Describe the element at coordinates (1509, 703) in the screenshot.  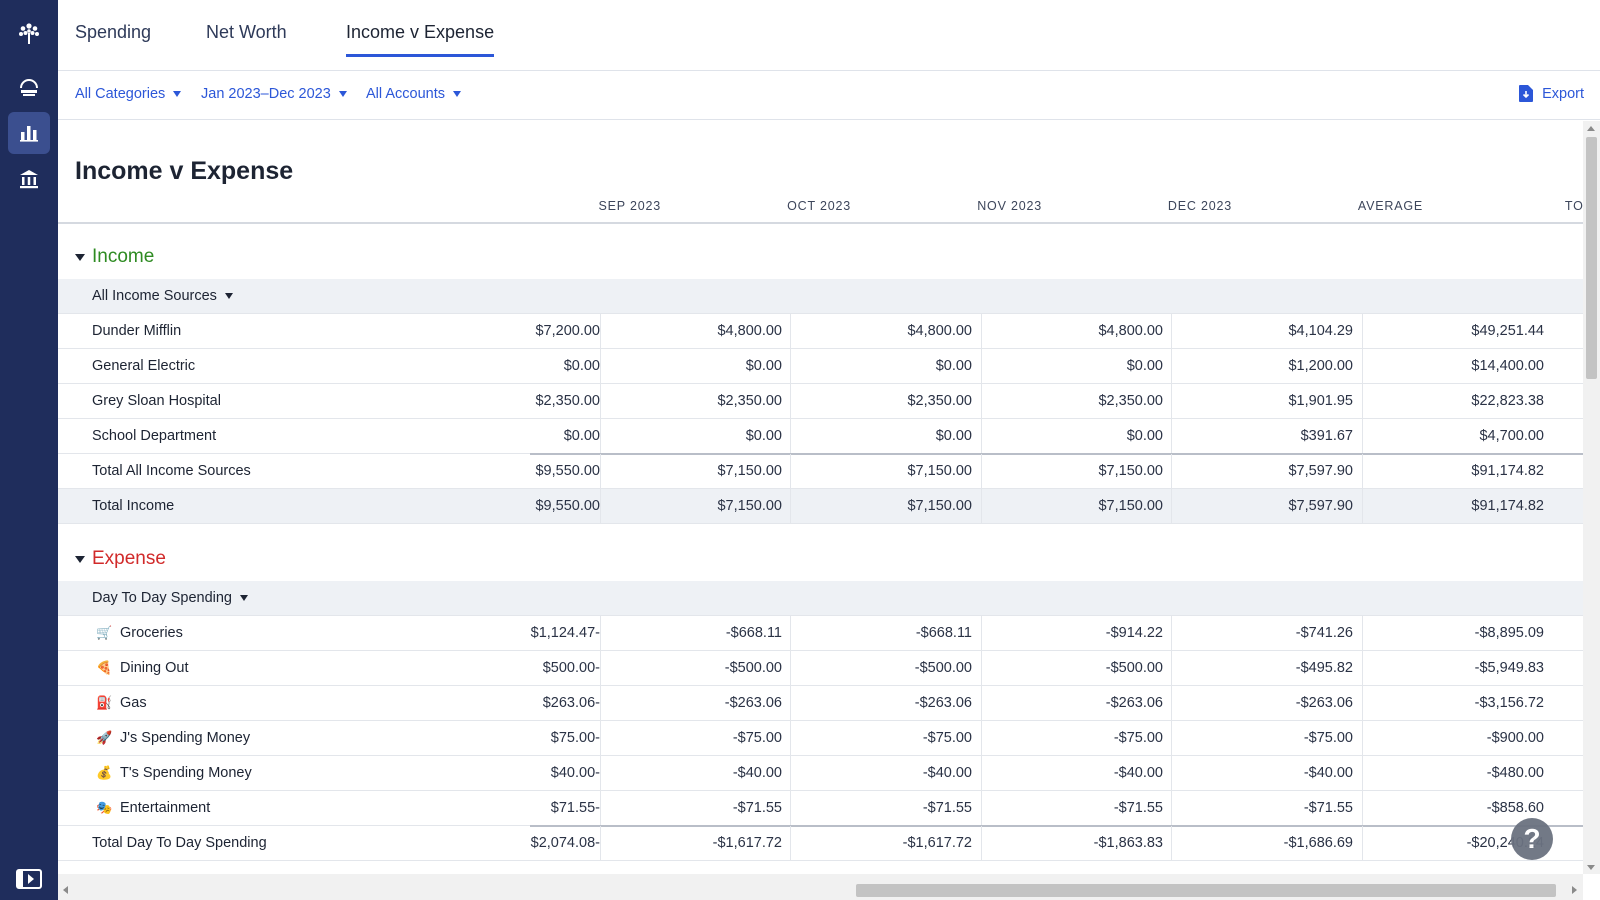
I see `value-cell: -$3,156.72` at that location.